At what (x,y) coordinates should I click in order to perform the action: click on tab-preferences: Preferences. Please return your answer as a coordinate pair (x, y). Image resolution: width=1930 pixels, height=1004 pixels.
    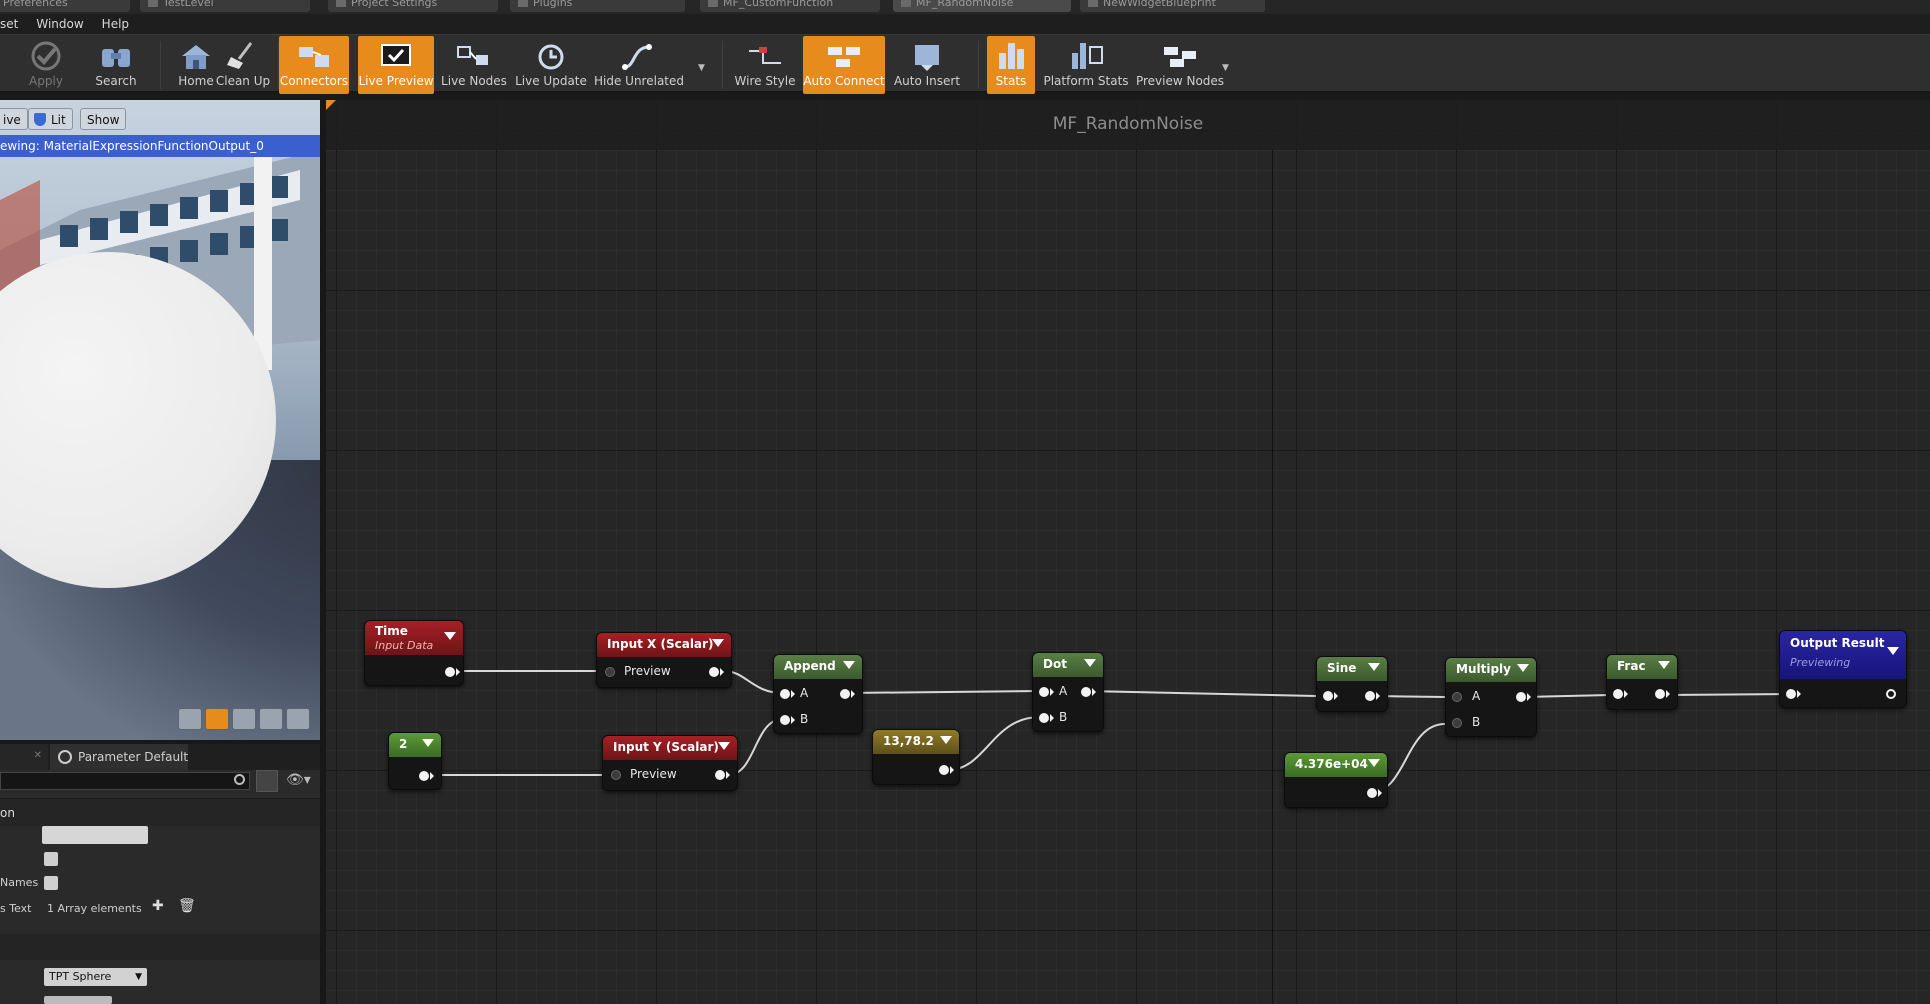
    Looking at the image, I should click on (65, 6).